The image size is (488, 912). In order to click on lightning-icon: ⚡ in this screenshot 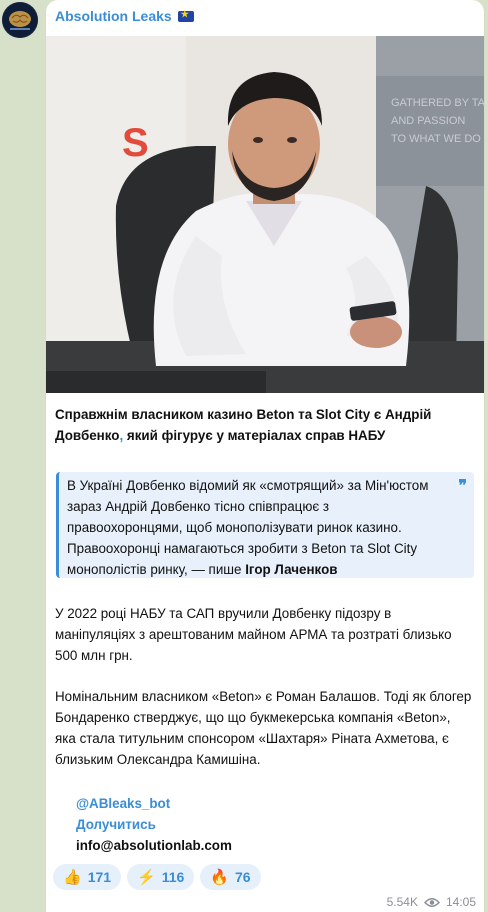, I will do `click(146, 877)`.